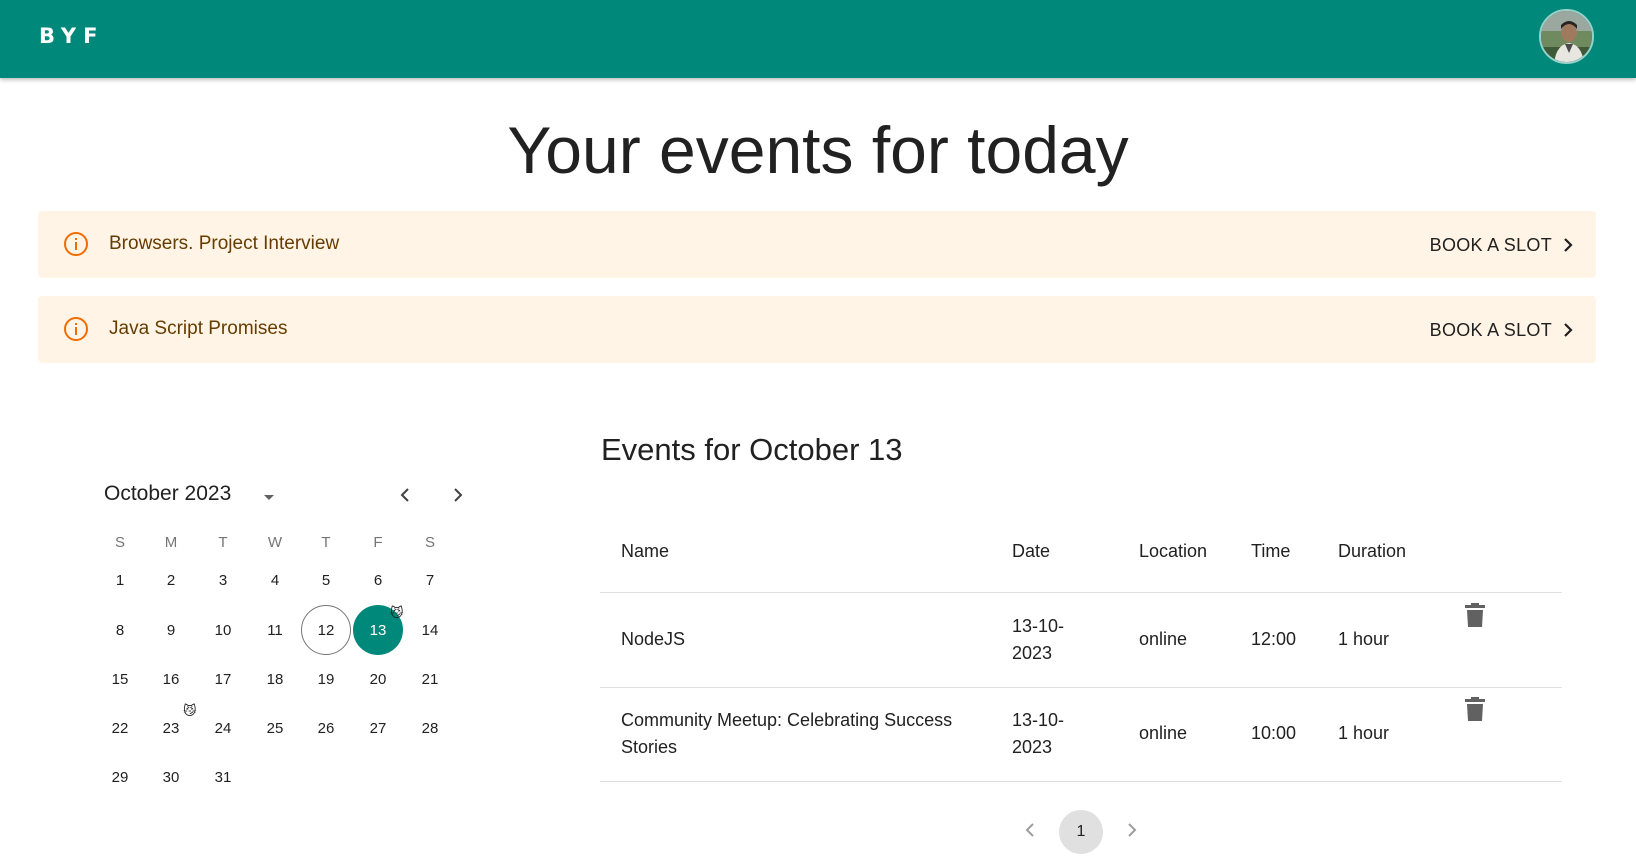  What do you see at coordinates (1132, 830) in the screenshot?
I see `next-page-button` at bounding box center [1132, 830].